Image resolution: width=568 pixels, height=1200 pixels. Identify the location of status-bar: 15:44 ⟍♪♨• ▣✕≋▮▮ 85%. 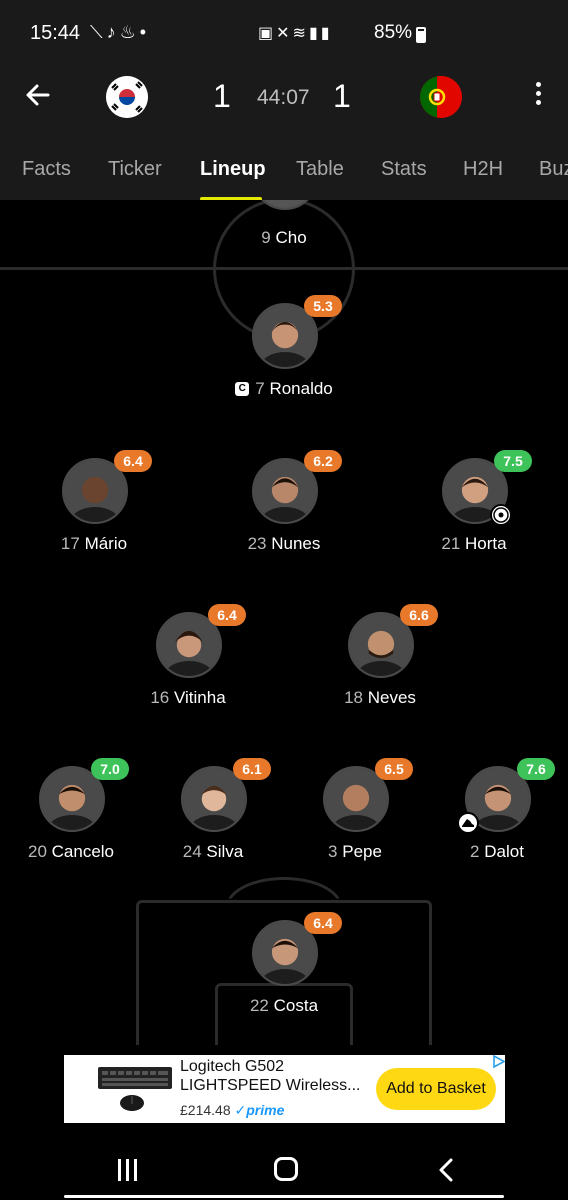
(284, 32).